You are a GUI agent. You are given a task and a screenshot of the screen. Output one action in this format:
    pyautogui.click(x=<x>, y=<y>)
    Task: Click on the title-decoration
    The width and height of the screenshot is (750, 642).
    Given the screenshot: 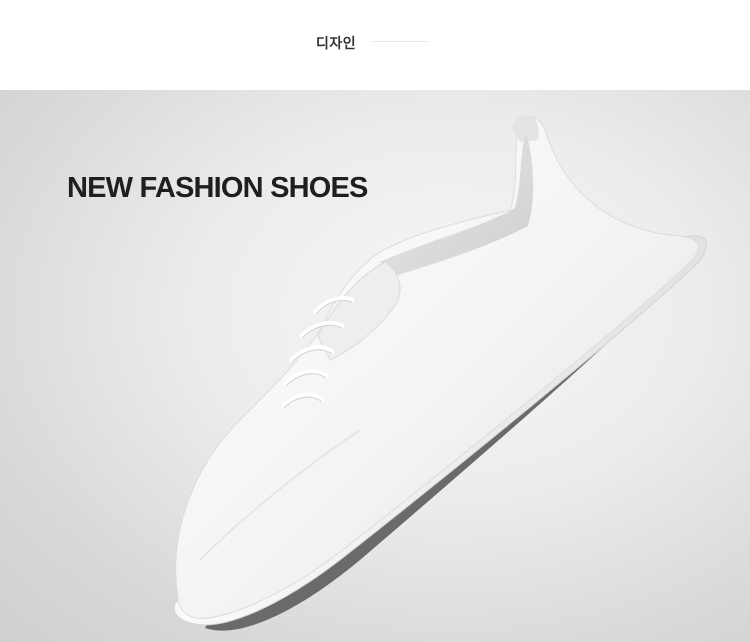 What is the action you would take?
    pyautogui.click(x=400, y=41)
    